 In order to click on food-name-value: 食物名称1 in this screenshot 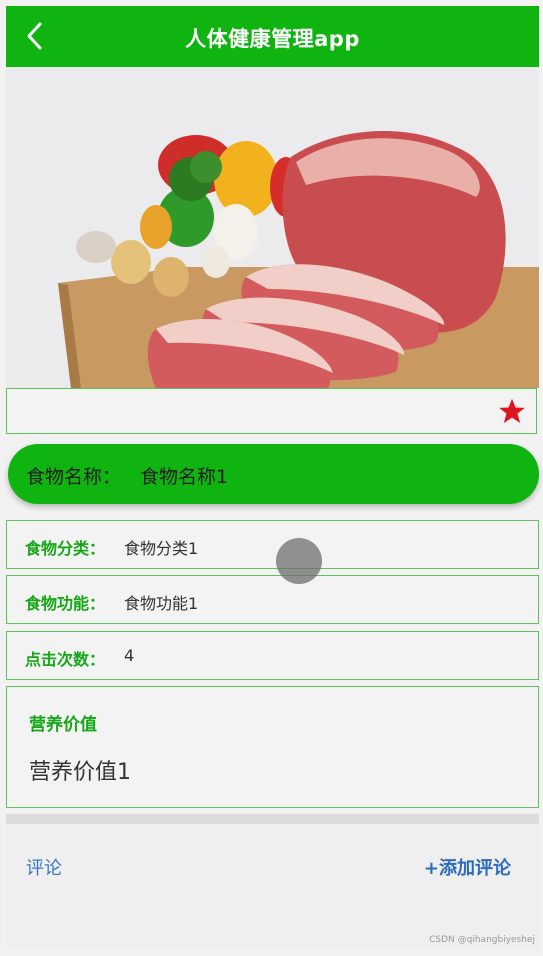, I will do `click(184, 477)`.